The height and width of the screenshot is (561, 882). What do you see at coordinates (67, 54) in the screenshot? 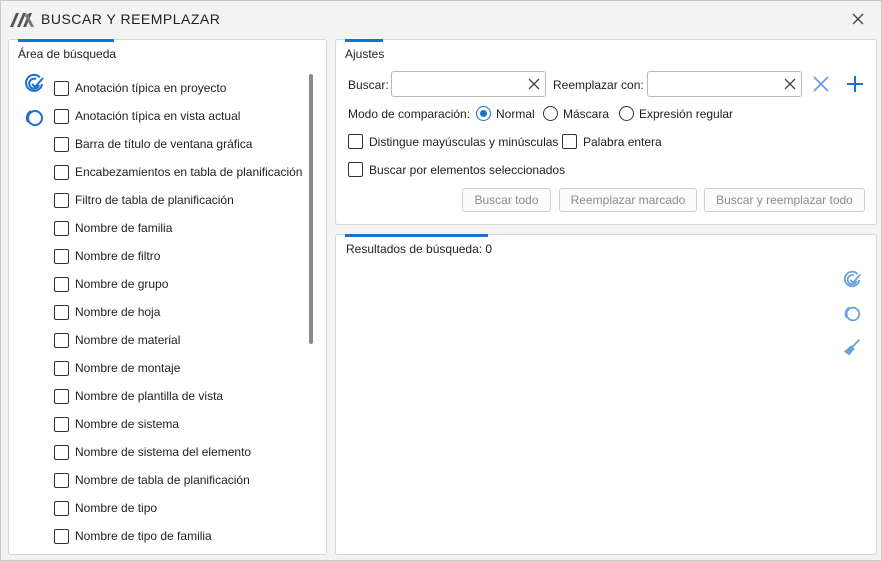
I see `search-area-title: Área de búsqueda` at bounding box center [67, 54].